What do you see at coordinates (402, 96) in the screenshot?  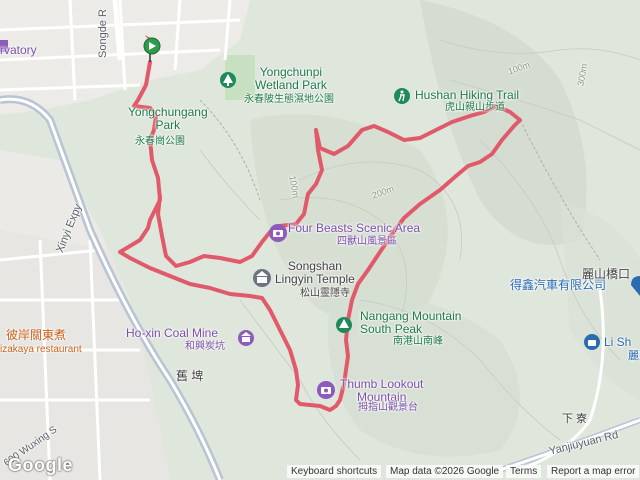 I see `hiker-icon` at bounding box center [402, 96].